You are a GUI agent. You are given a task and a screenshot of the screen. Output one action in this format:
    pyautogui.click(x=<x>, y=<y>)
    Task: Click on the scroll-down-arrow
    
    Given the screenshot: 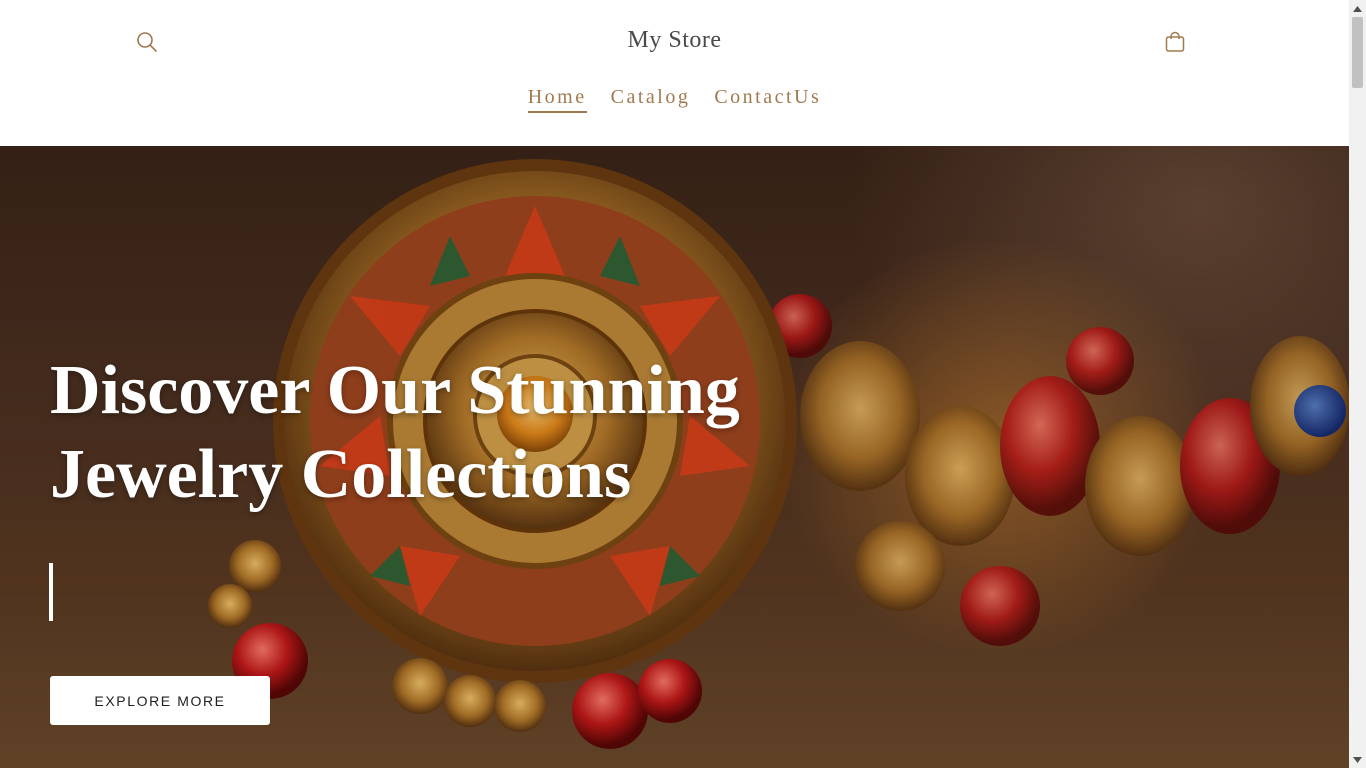 What is the action you would take?
    pyautogui.click(x=1357, y=759)
    